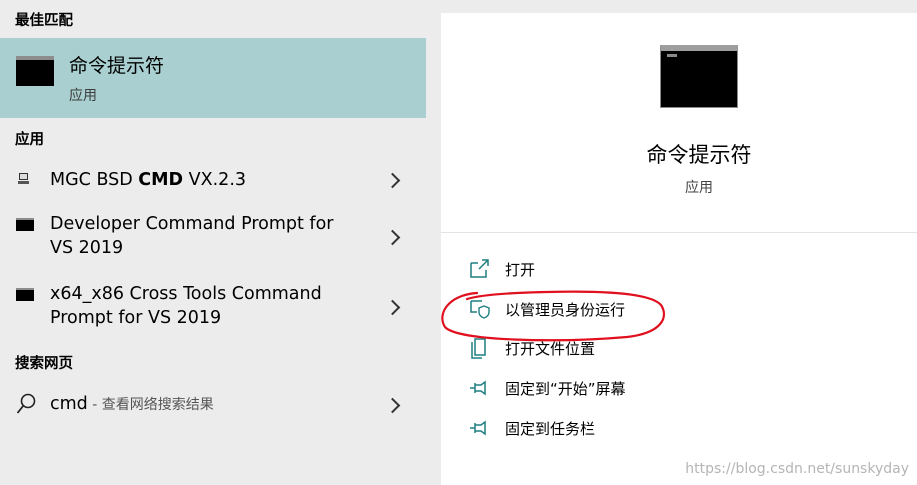 The image size is (917, 485). Describe the element at coordinates (550, 349) in the screenshot. I see `action-label: 打开文件位置` at that location.